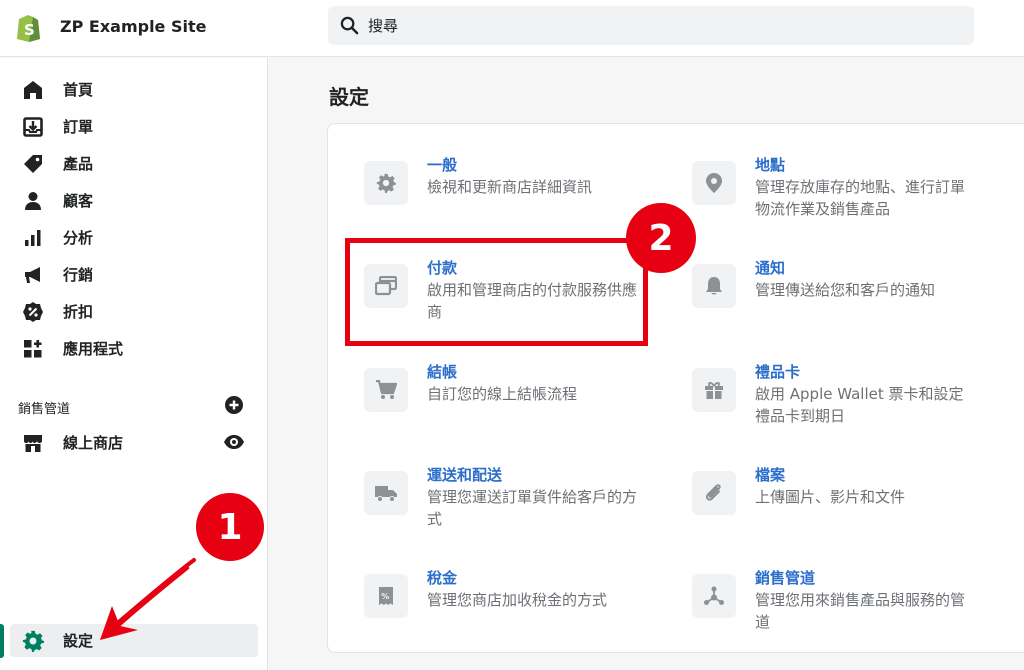 This screenshot has height=670, width=1024. What do you see at coordinates (29, 30) in the screenshot?
I see `svg-text: S` at bounding box center [29, 30].